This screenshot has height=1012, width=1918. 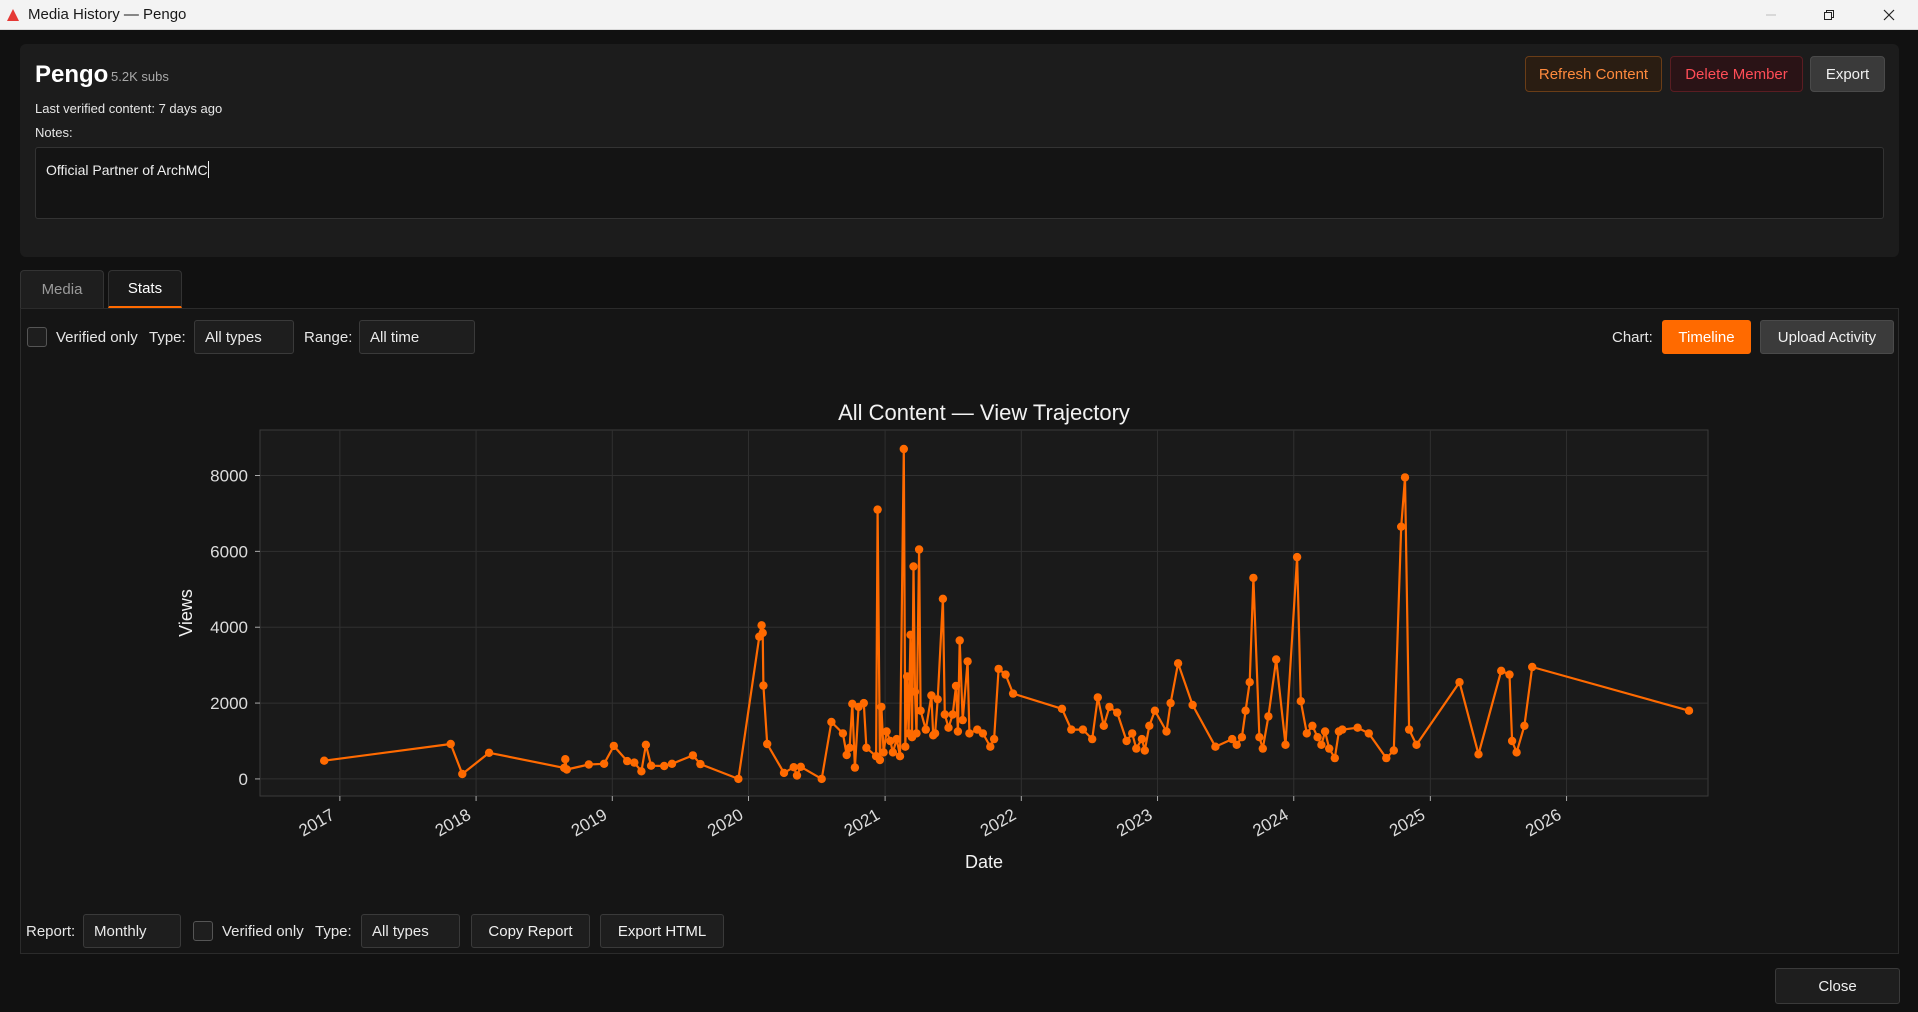 I want to click on tab-stats: Stats, so click(x=145, y=289).